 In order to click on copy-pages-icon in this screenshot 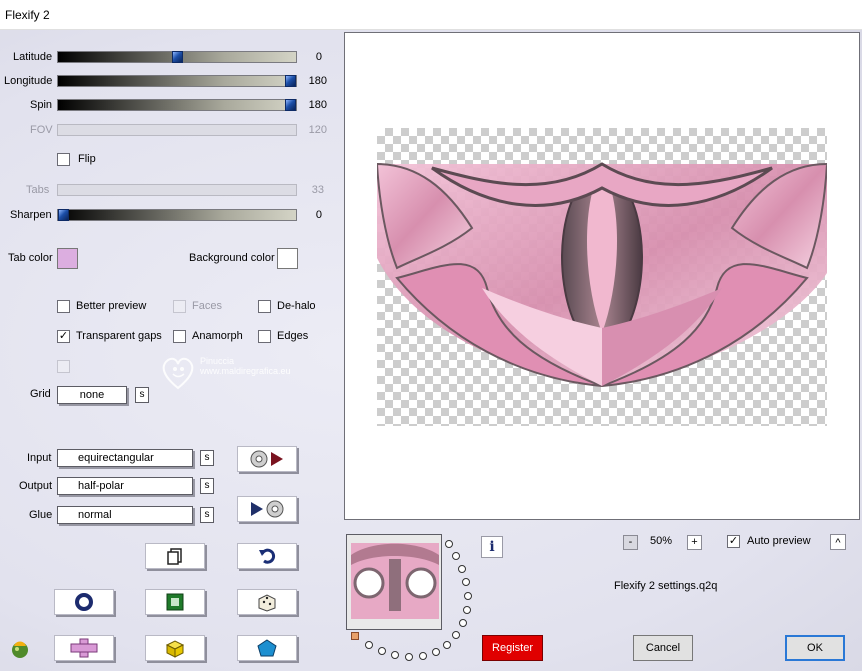, I will do `click(174, 556)`.